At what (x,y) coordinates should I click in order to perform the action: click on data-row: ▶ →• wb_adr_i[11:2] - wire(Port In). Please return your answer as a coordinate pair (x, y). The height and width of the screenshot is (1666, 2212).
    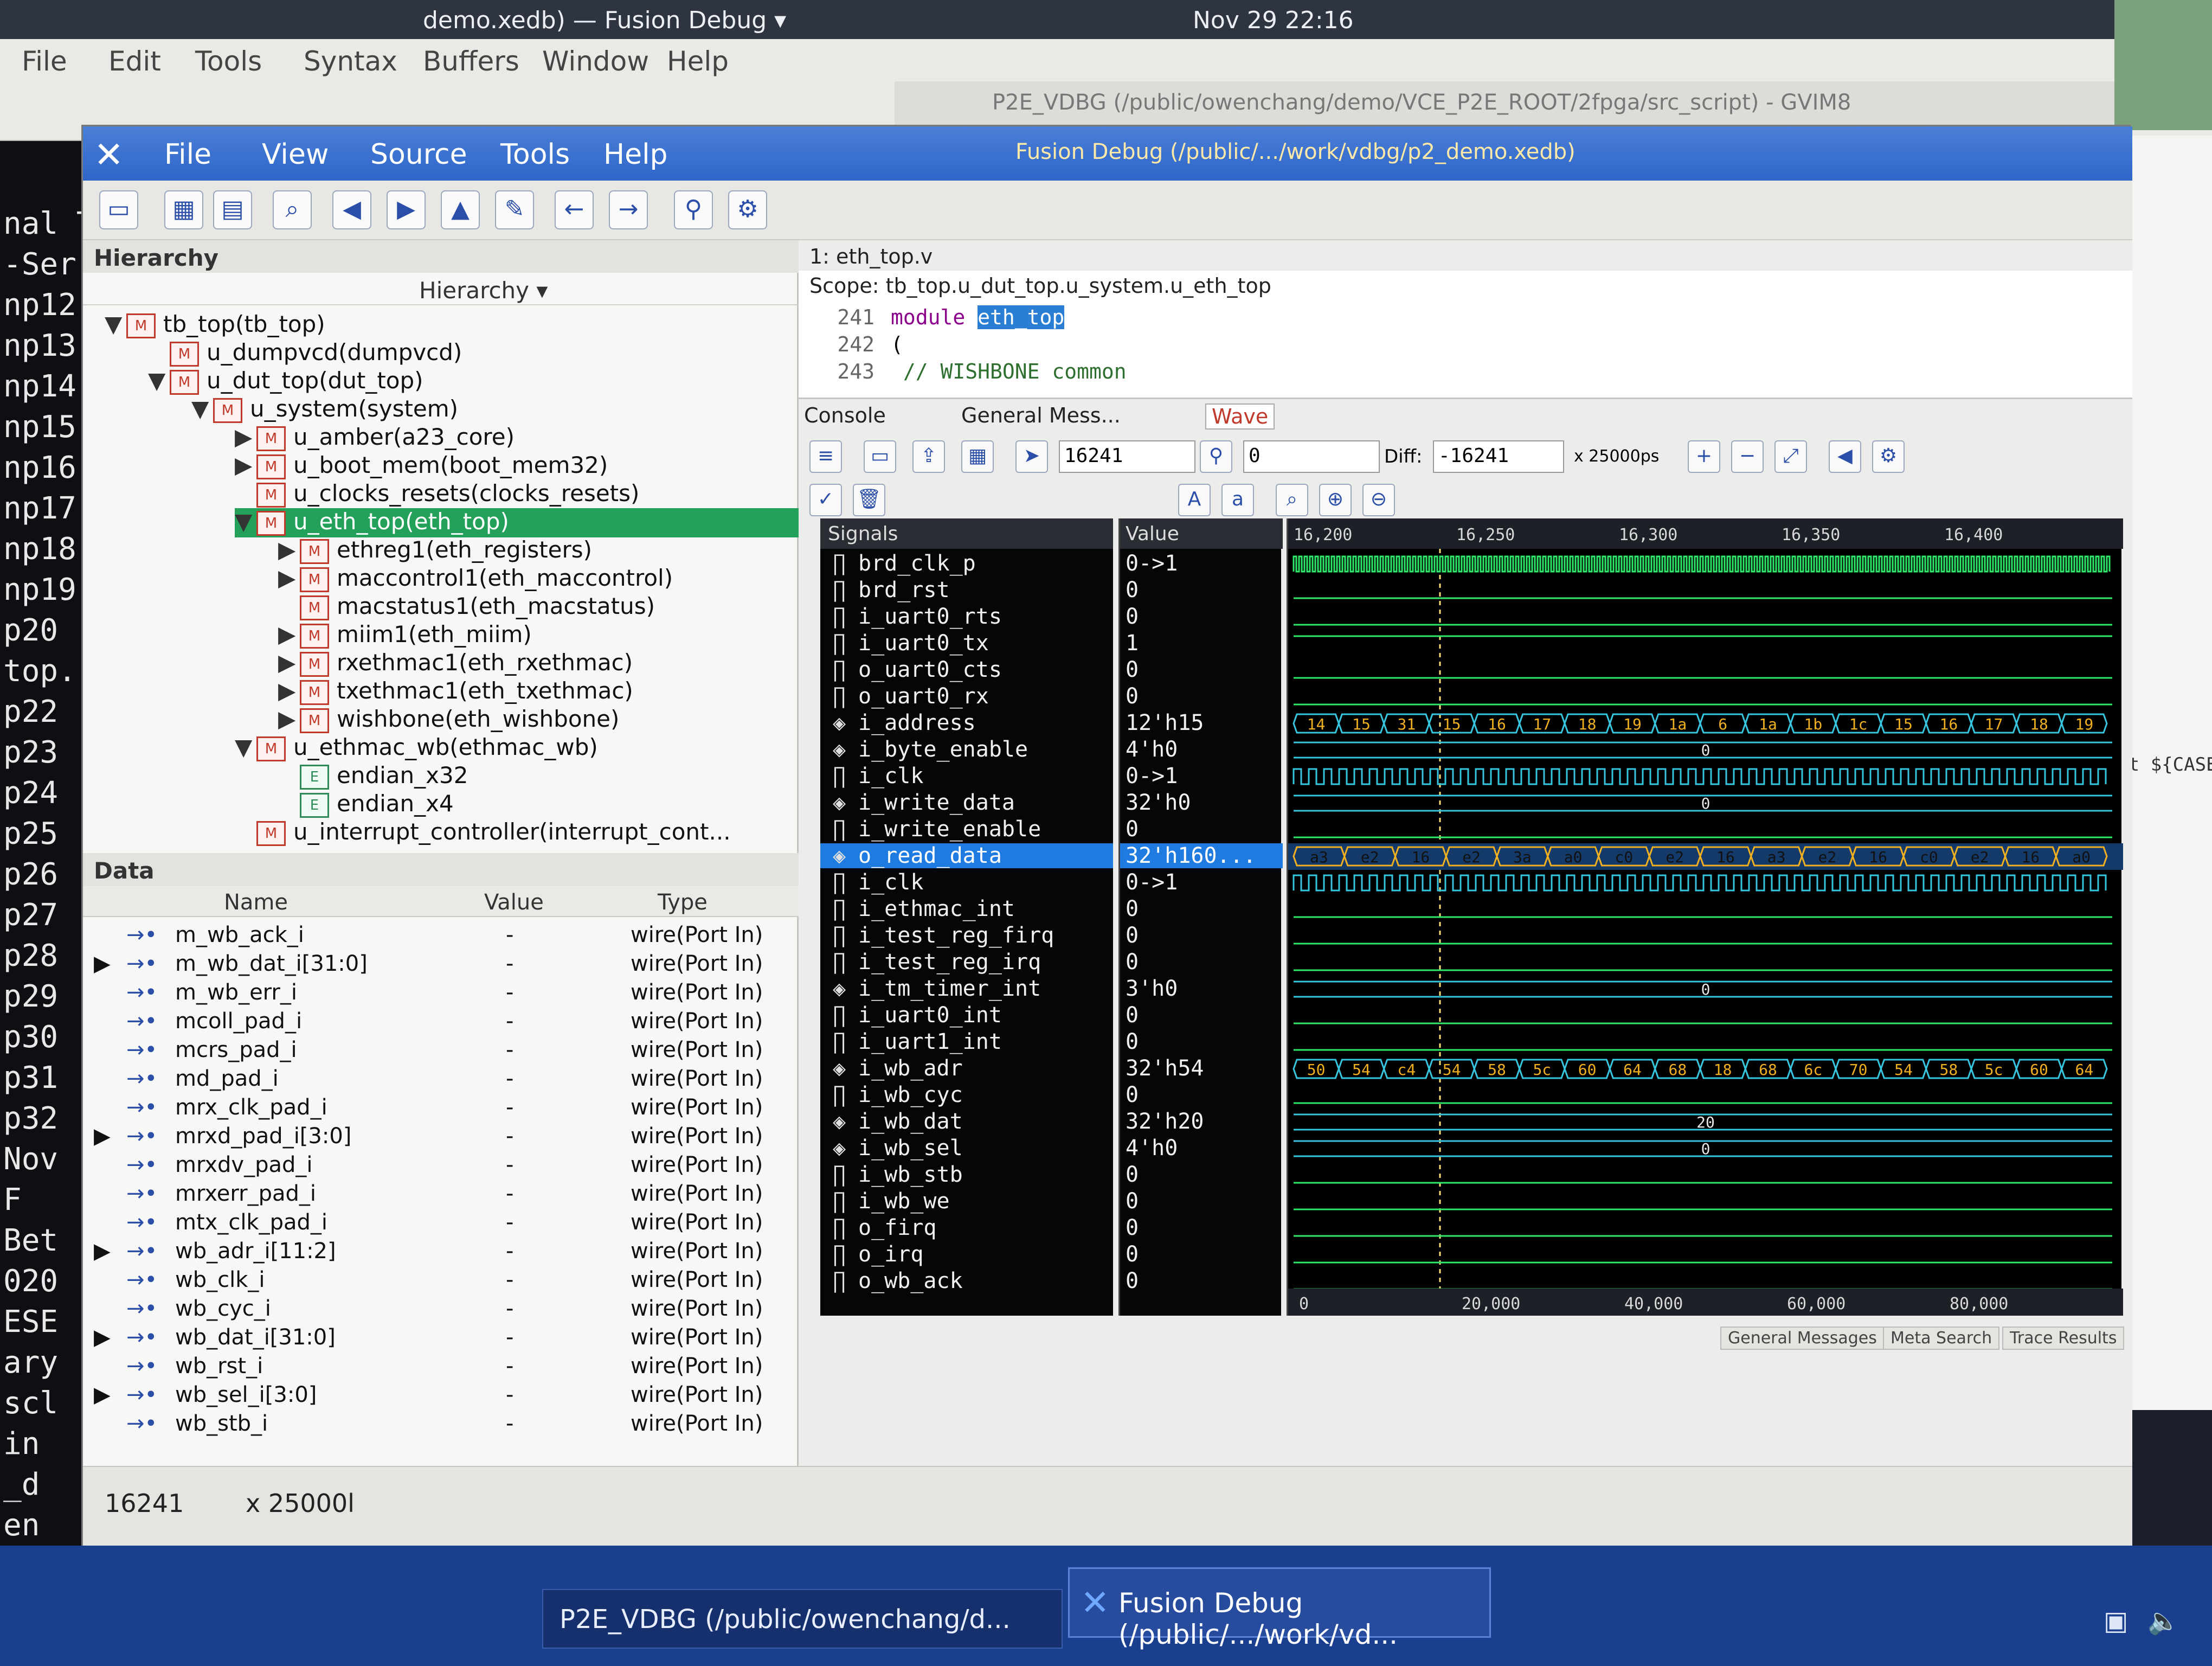
    Looking at the image, I should click on (441, 1251).